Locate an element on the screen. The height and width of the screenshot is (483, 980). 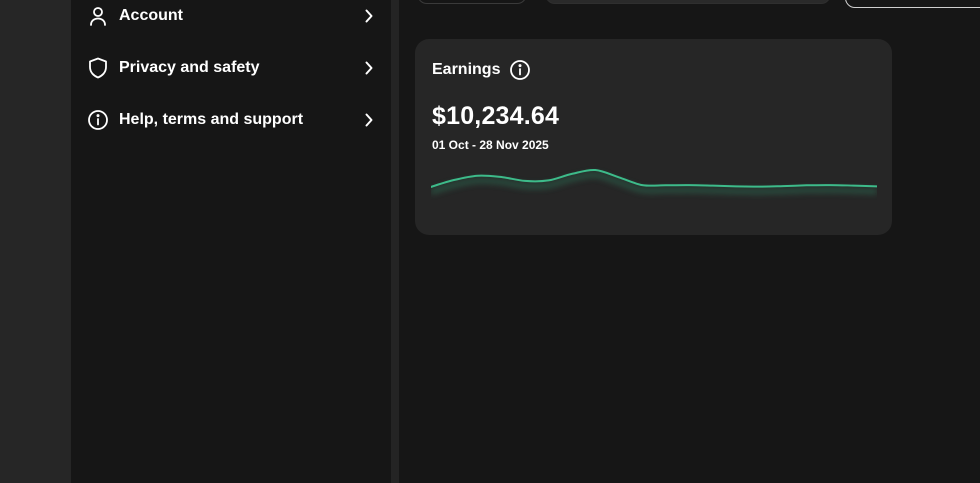
earnings-date-range: 01 Oct - 28 Nov 2025 is located at coordinates (490, 145).